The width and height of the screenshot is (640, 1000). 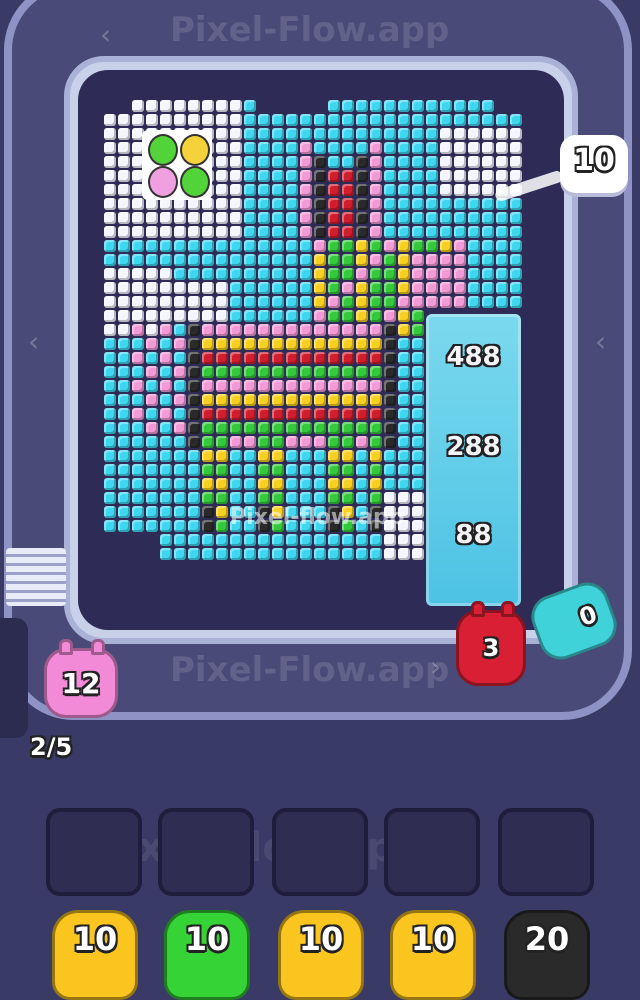 I want to click on egg-icon, so click(x=195, y=182).